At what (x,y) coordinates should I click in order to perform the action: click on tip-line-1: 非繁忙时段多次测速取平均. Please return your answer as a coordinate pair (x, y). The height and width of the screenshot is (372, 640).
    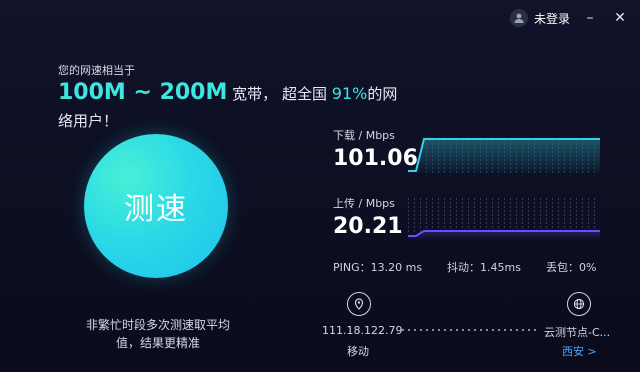
    Looking at the image, I should click on (157, 325).